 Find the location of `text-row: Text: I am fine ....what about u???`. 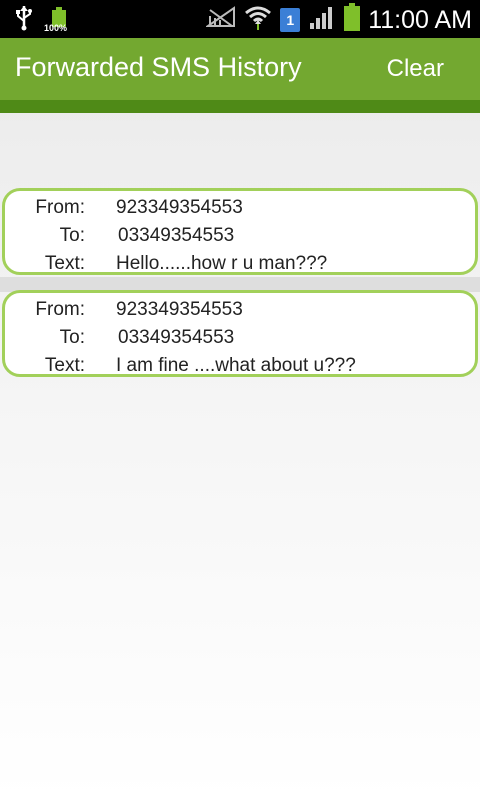

text-row: Text: I am fine ....what about u??? is located at coordinates (240, 368).